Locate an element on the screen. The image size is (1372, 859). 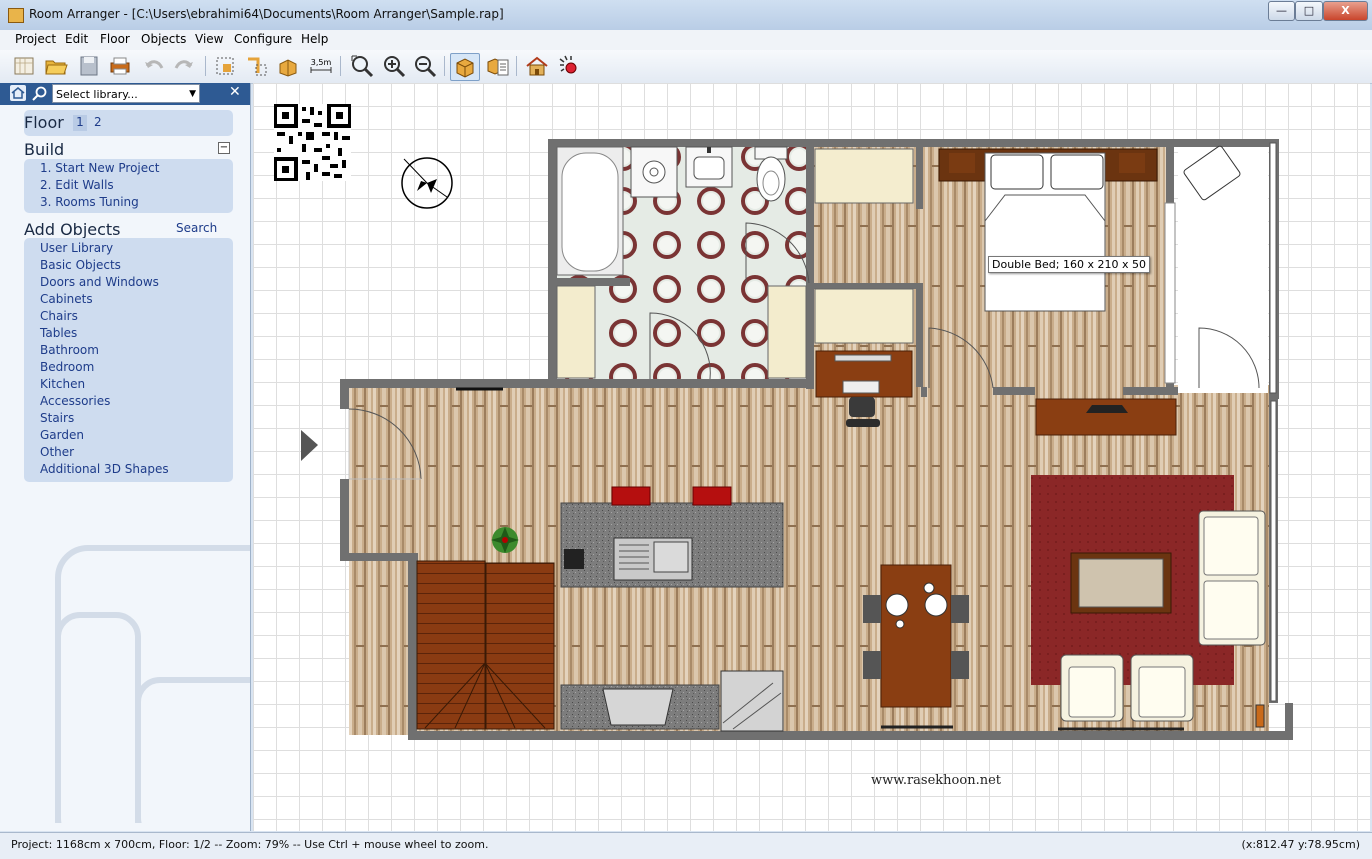
toolbar: 3,5m is located at coordinates (686, 67).